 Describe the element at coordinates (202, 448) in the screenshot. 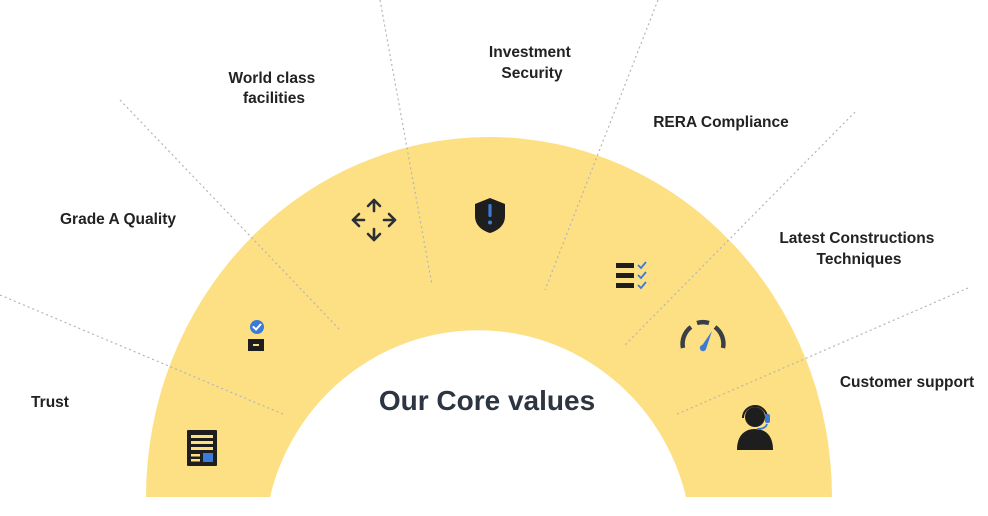

I see `document-icon` at that location.